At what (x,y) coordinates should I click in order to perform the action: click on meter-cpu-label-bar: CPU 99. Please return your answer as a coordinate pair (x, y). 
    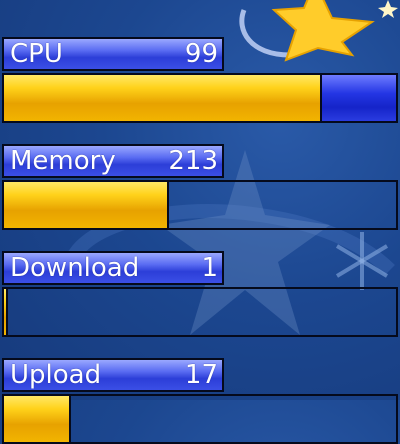
    Looking at the image, I should click on (113, 54).